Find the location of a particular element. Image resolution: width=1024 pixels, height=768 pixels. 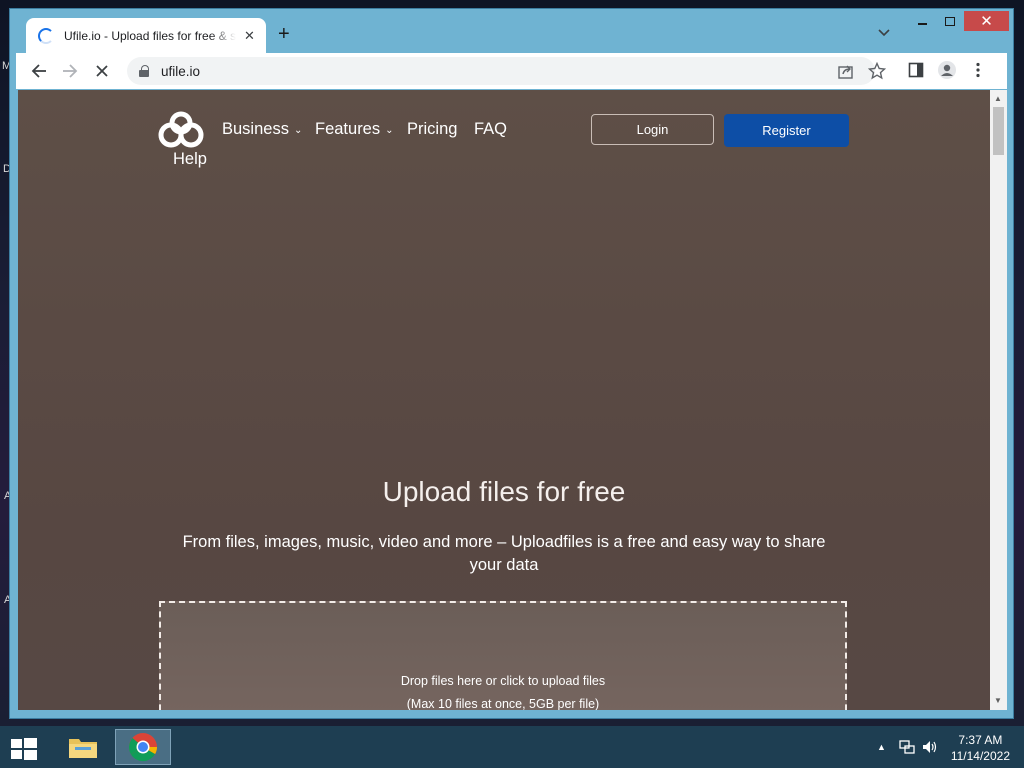

hero-title: Upload files for free is located at coordinates (504, 491).